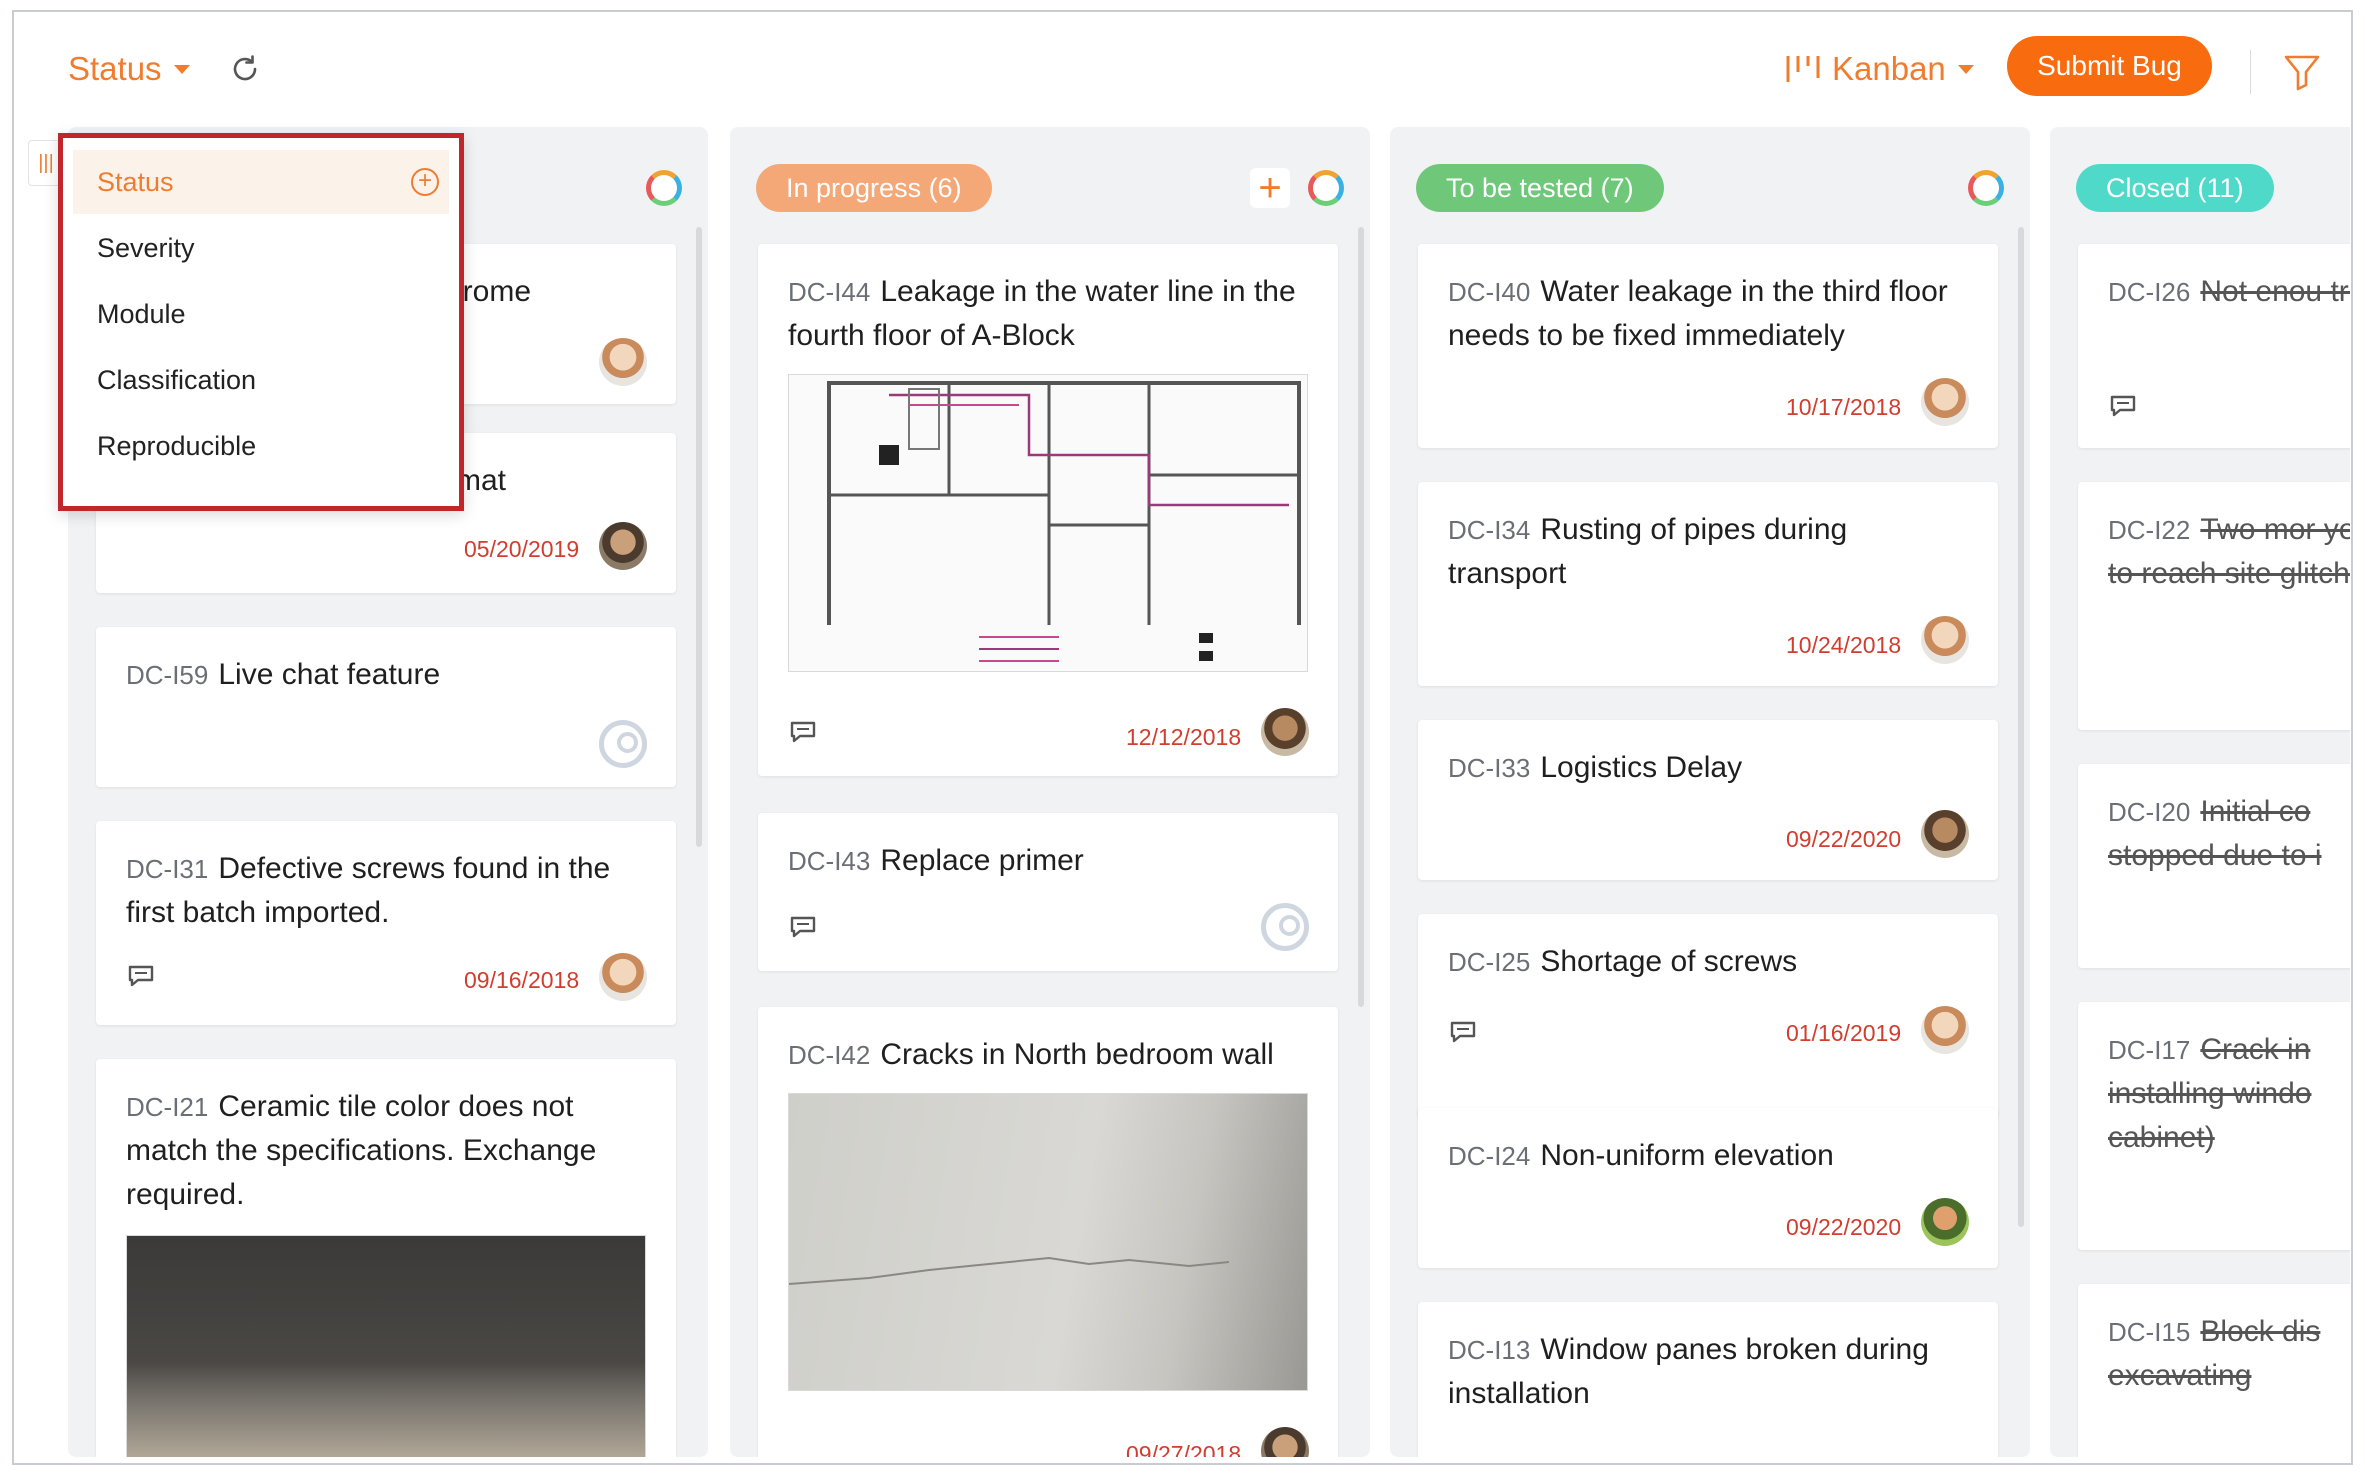 The height and width of the screenshot is (1474, 2365). What do you see at coordinates (2214, 866) in the screenshot?
I see `card: DC-I20 Initial co stopped due to i` at bounding box center [2214, 866].